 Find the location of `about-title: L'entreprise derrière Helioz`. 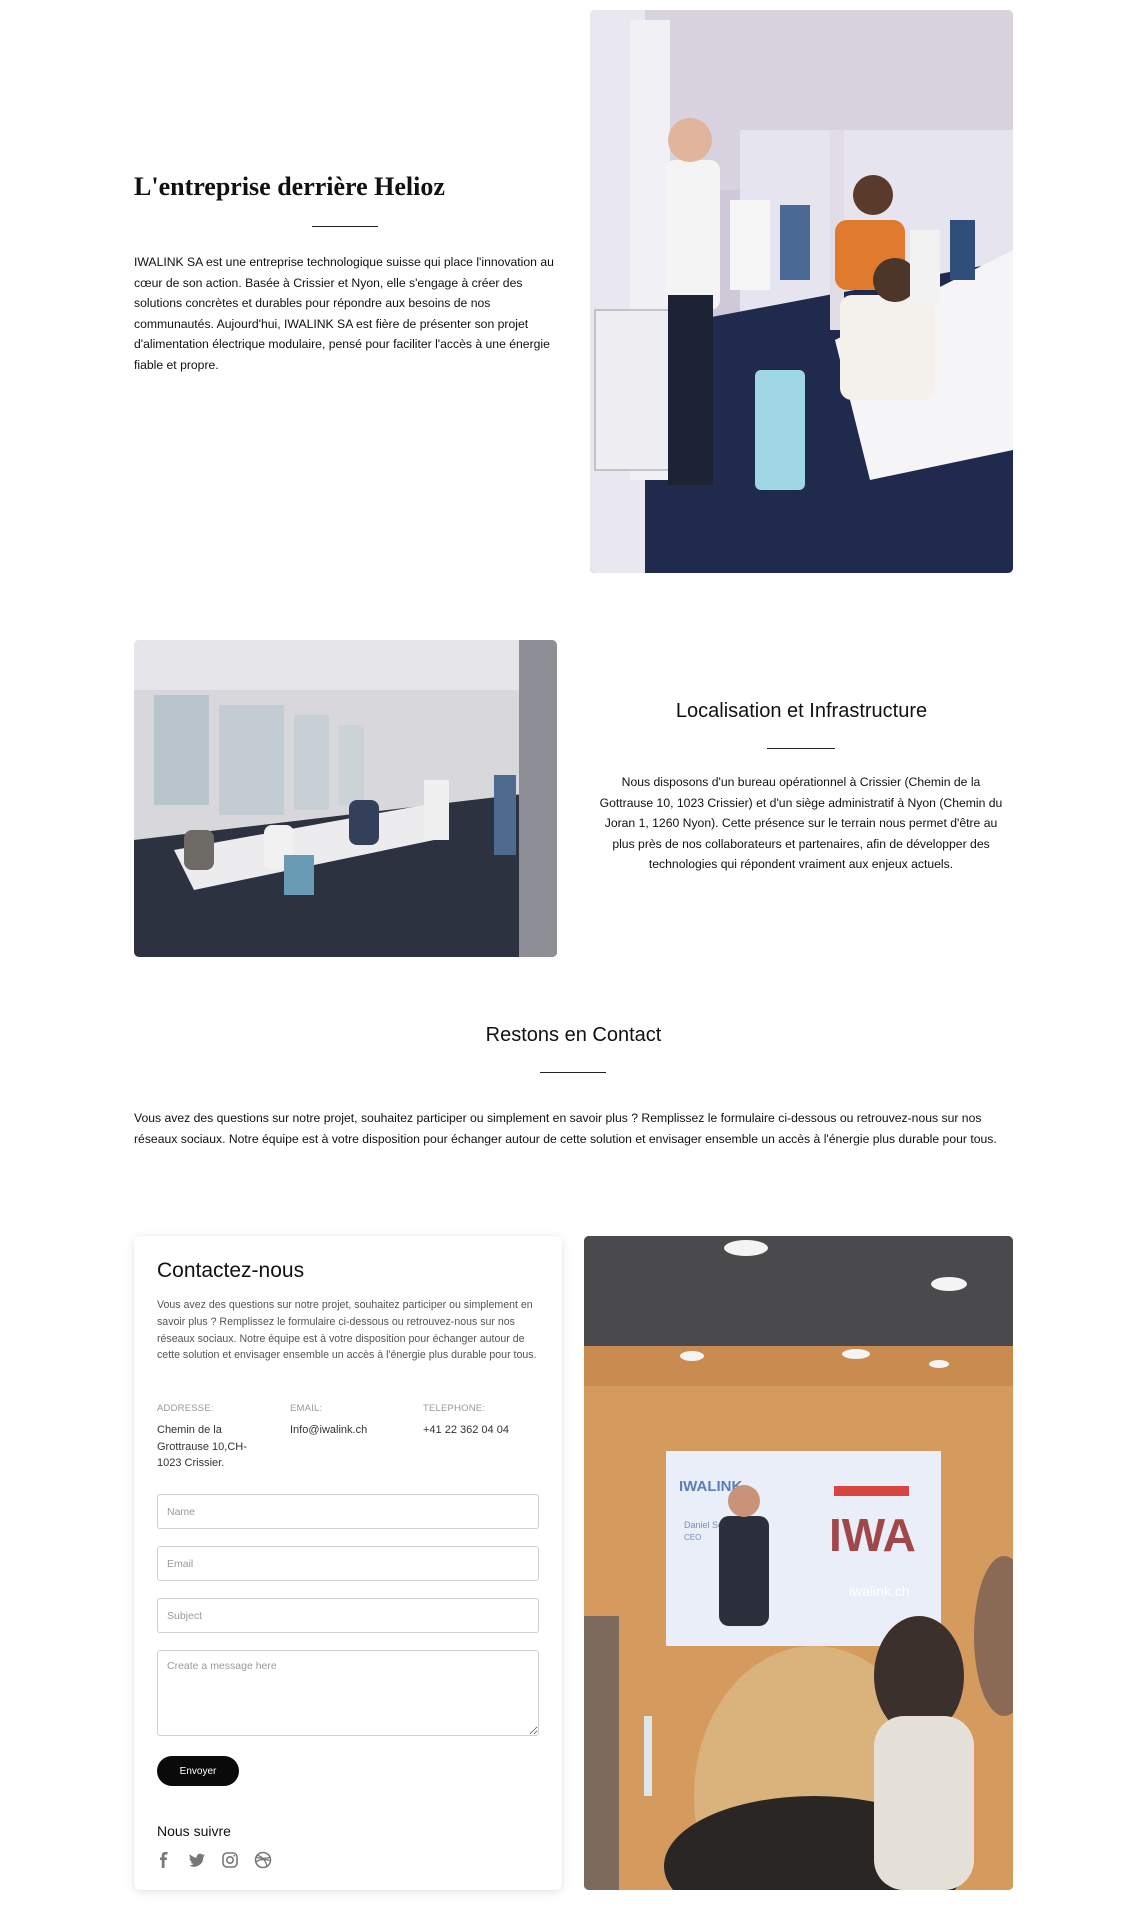

about-title: L'entreprise derrière Helioz is located at coordinates (289, 186).